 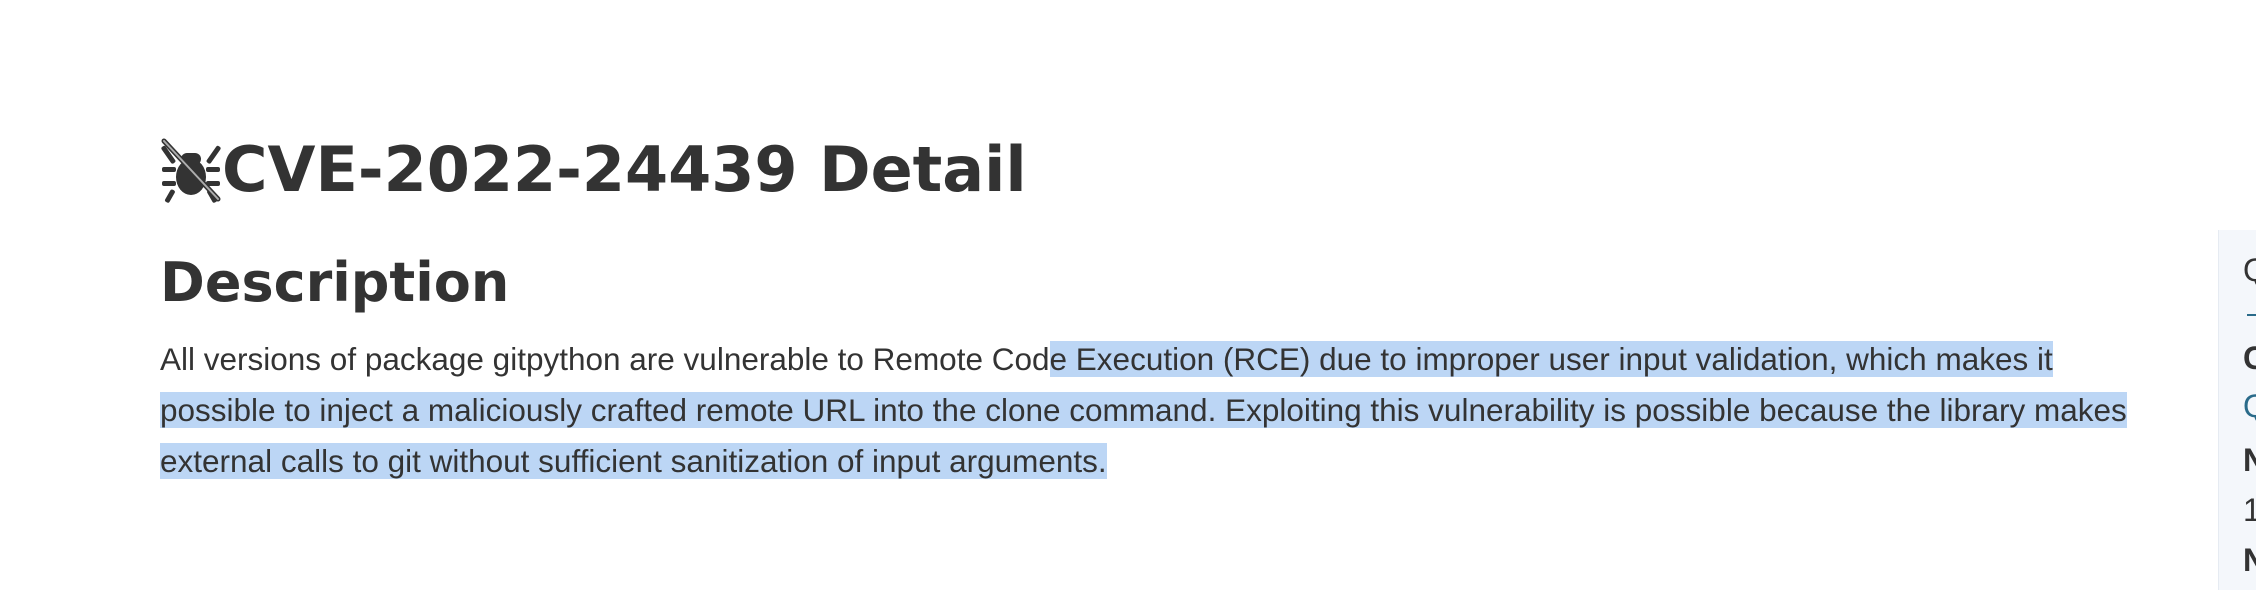 What do you see at coordinates (1160, 170) in the screenshot?
I see `page-title: CVE-2022-24439 Detail` at bounding box center [1160, 170].